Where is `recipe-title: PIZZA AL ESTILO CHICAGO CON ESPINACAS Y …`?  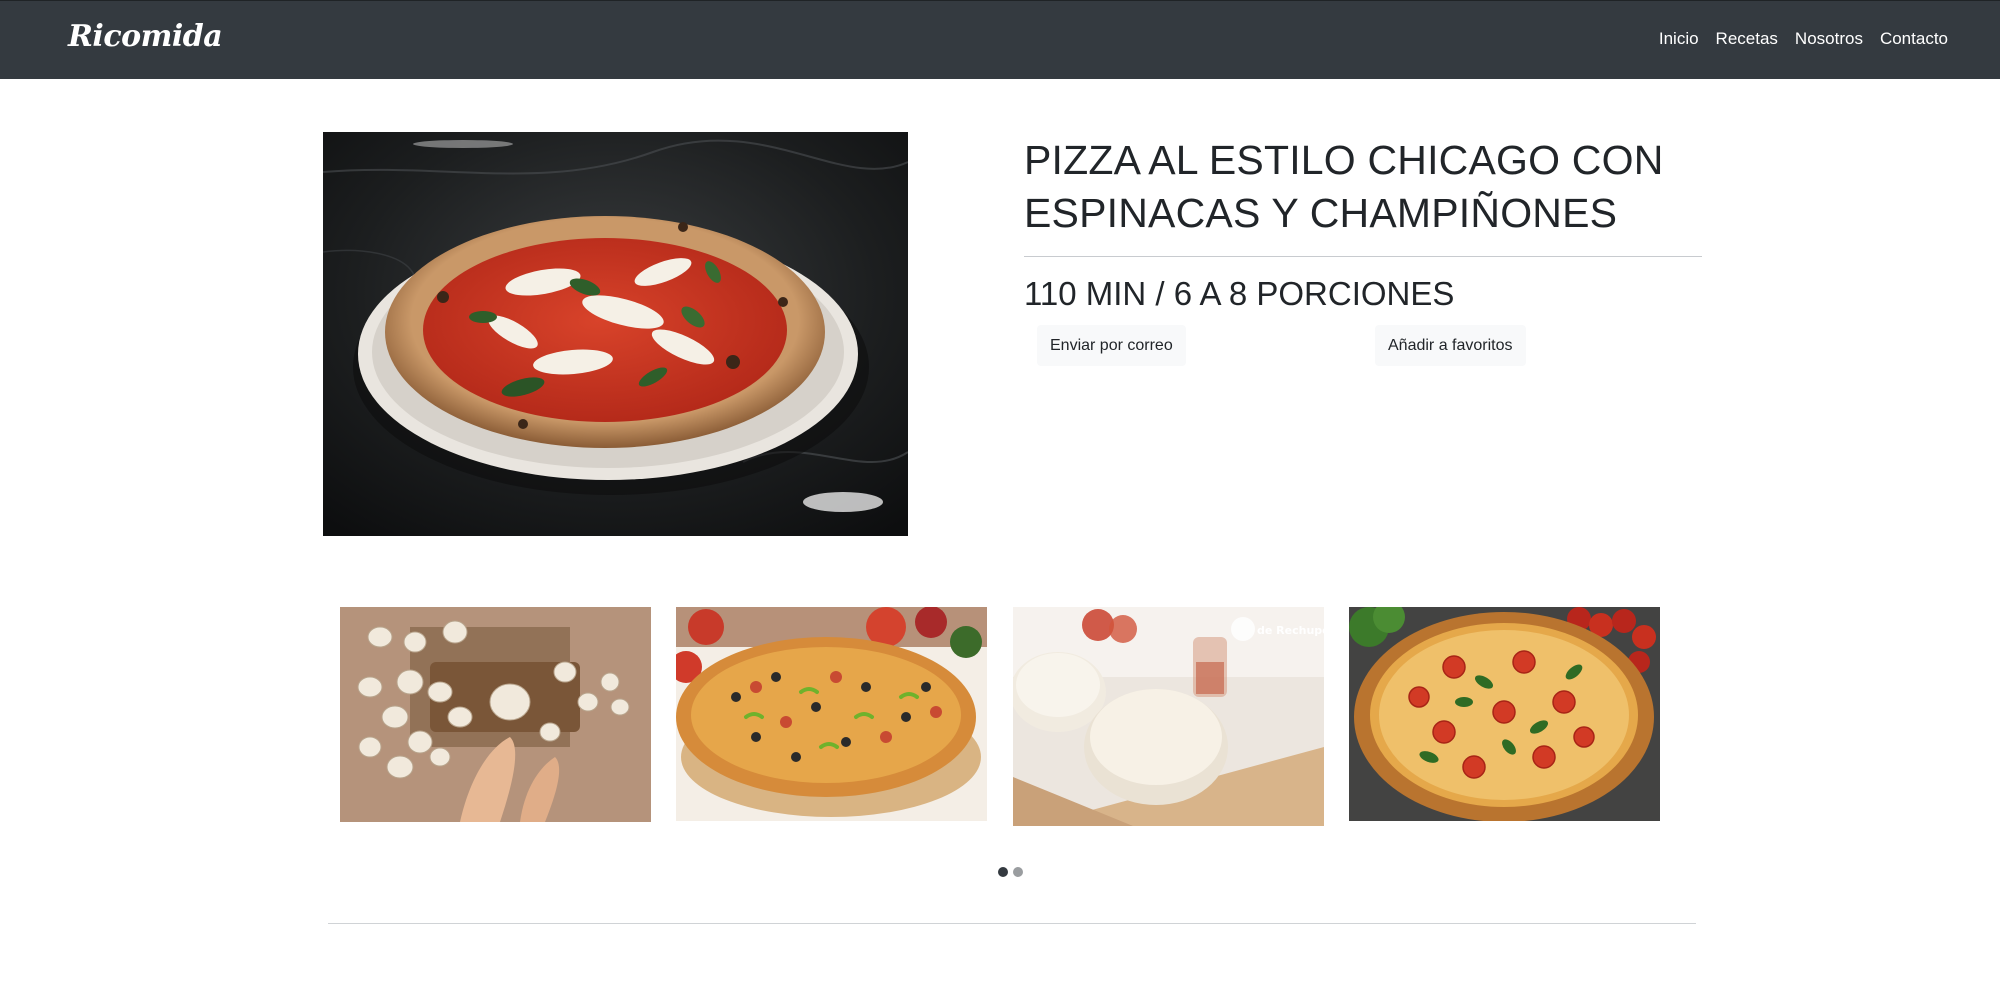 recipe-title: PIZZA AL ESTILO CHICAGO CON ESPINACAS Y … is located at coordinates (1364, 187).